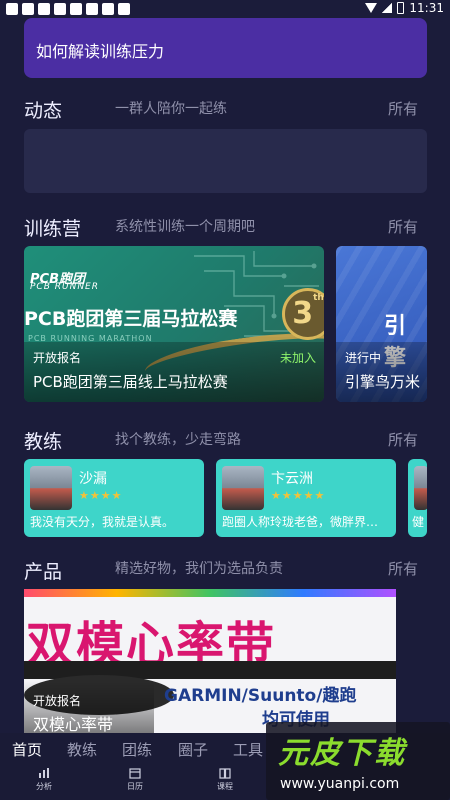 Image resolution: width=450 pixels, height=800 pixels. I want to click on products-section-title: 产品, so click(43, 572).